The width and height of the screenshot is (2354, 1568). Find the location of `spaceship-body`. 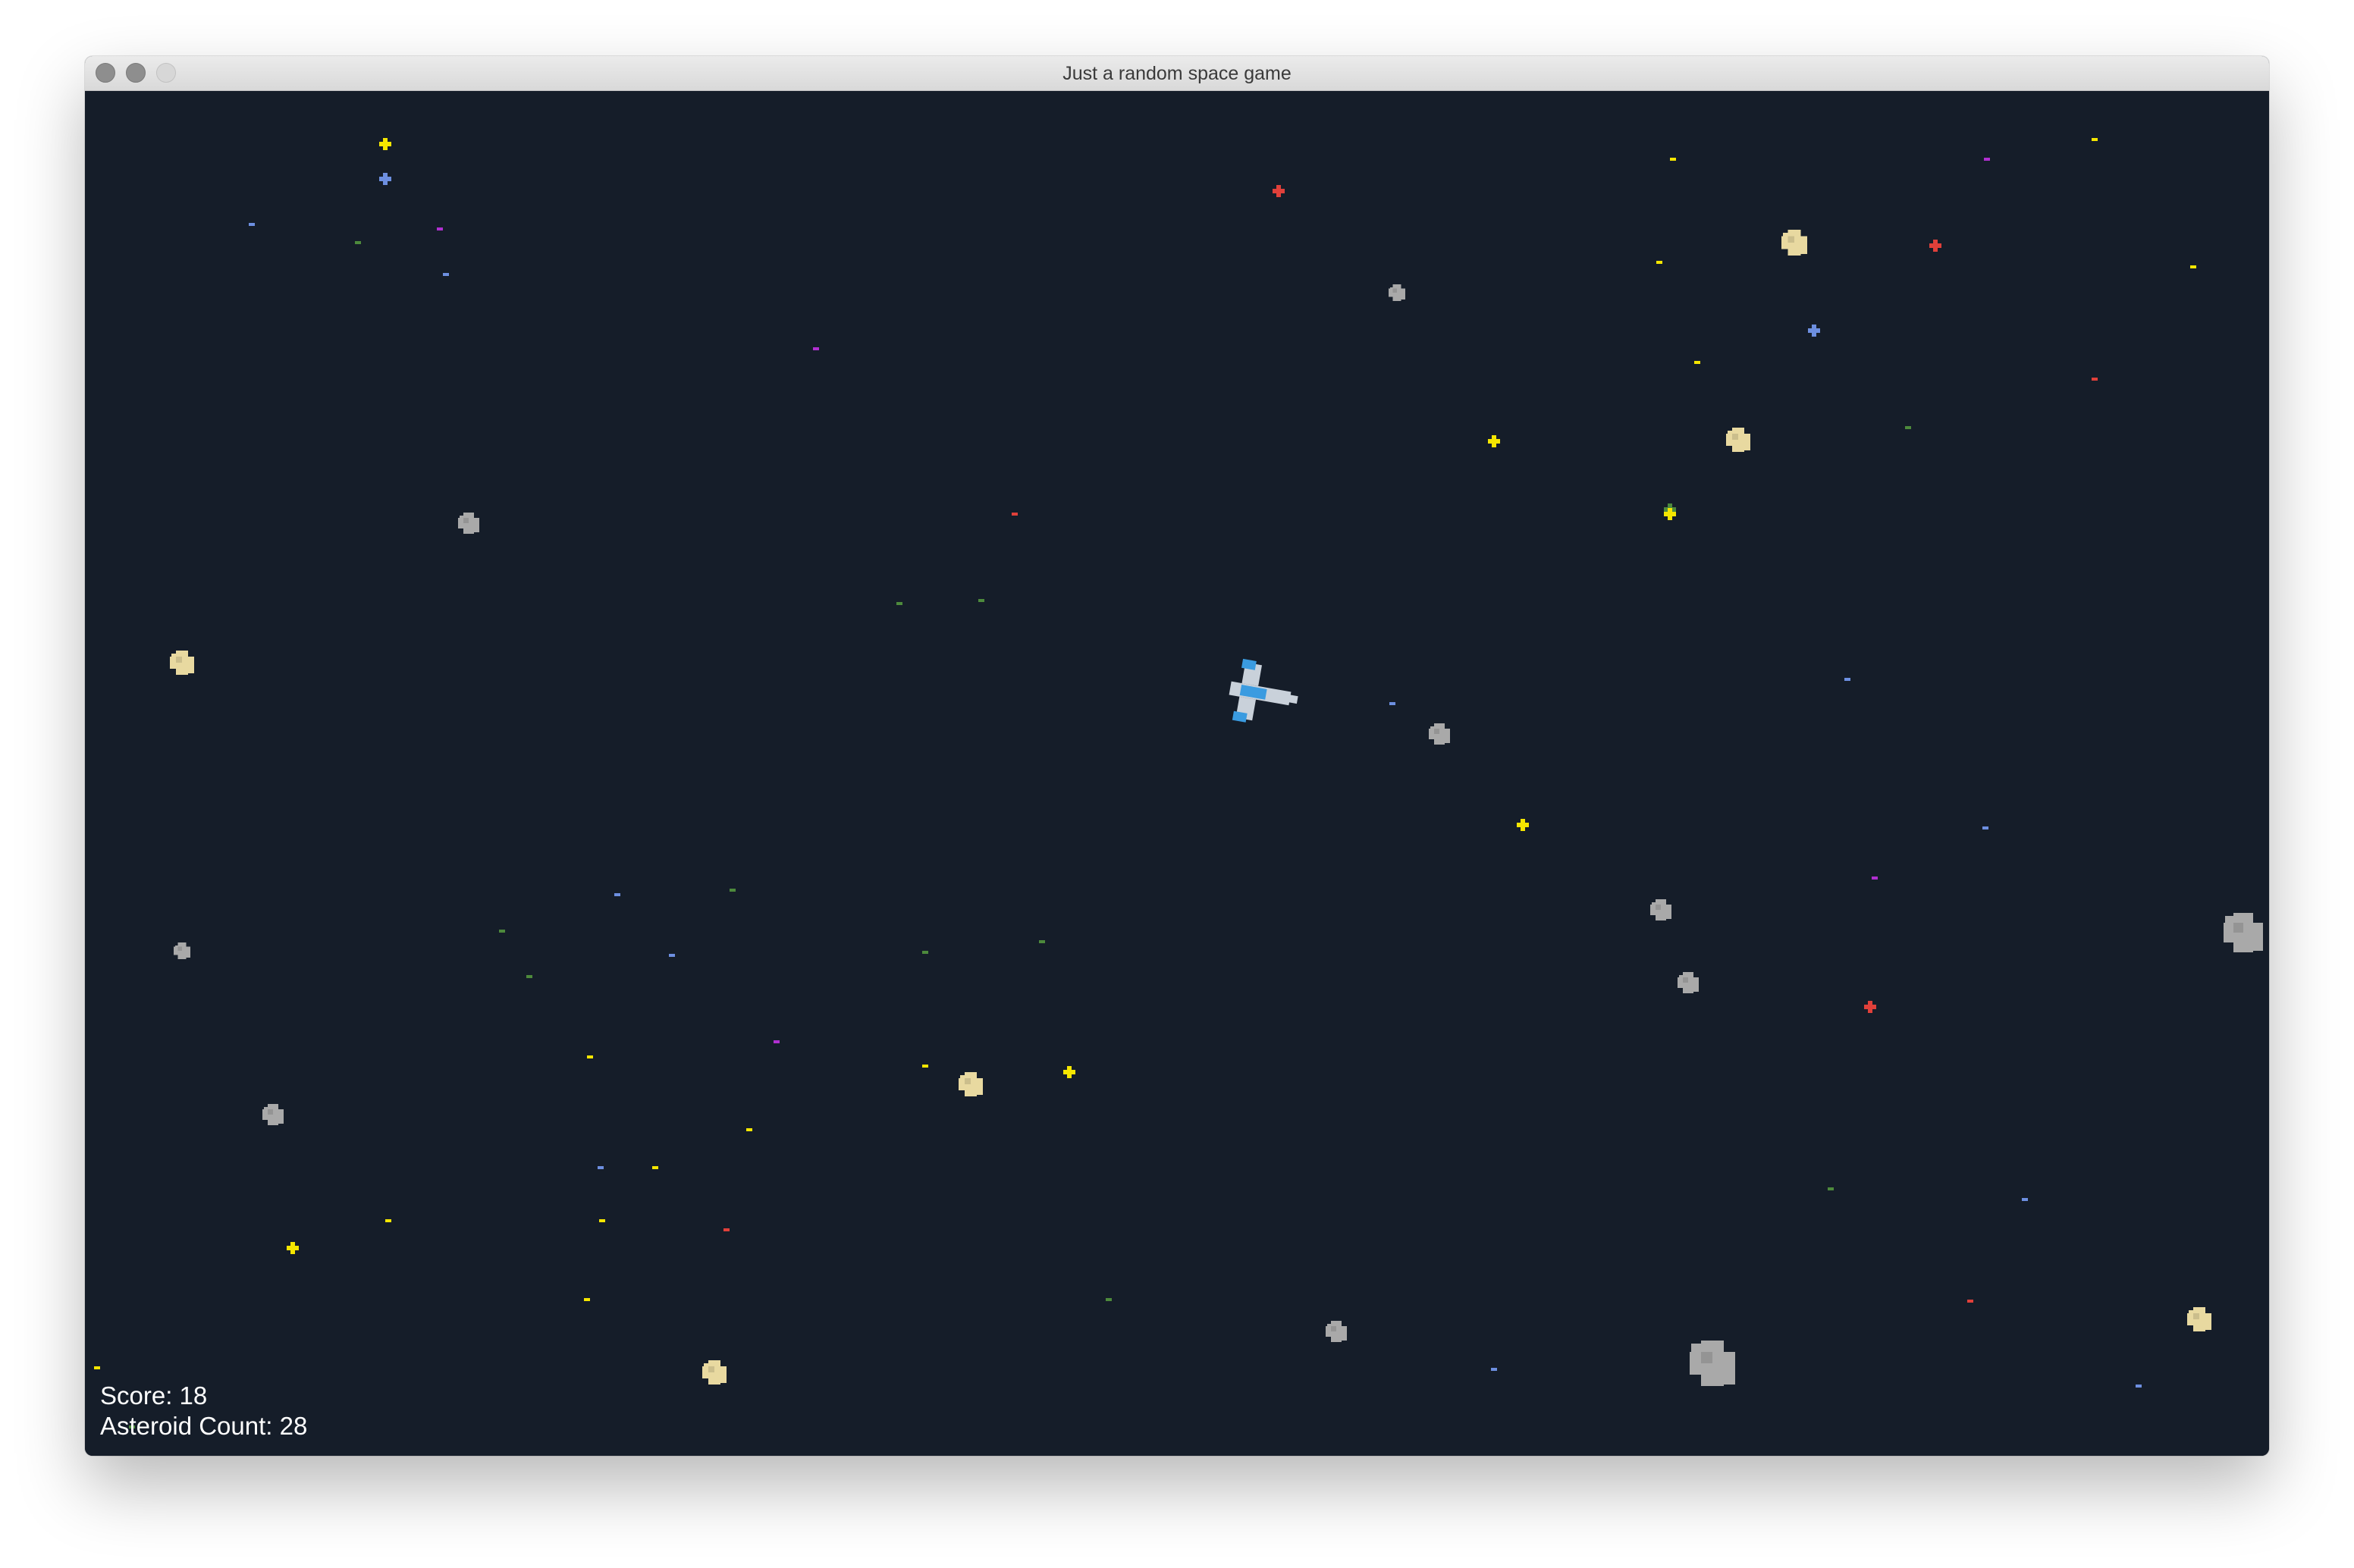

spaceship-body is located at coordinates (1263, 691).